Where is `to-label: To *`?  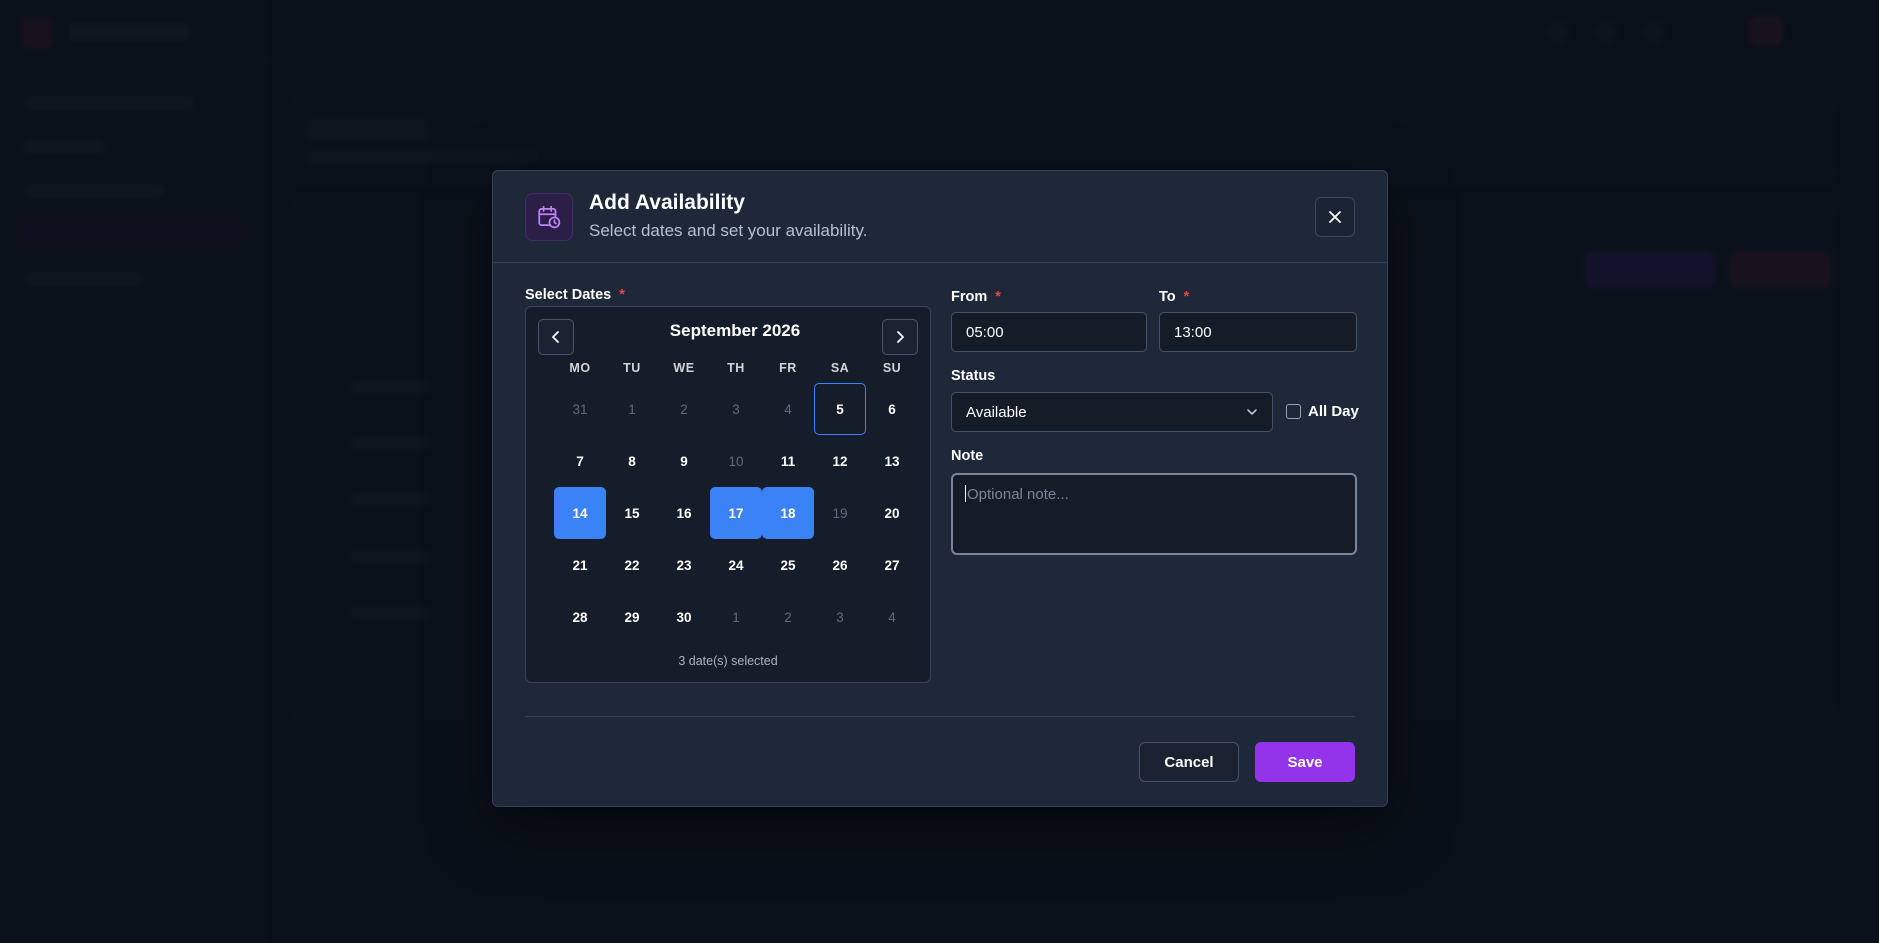 to-label: To * is located at coordinates (1174, 297).